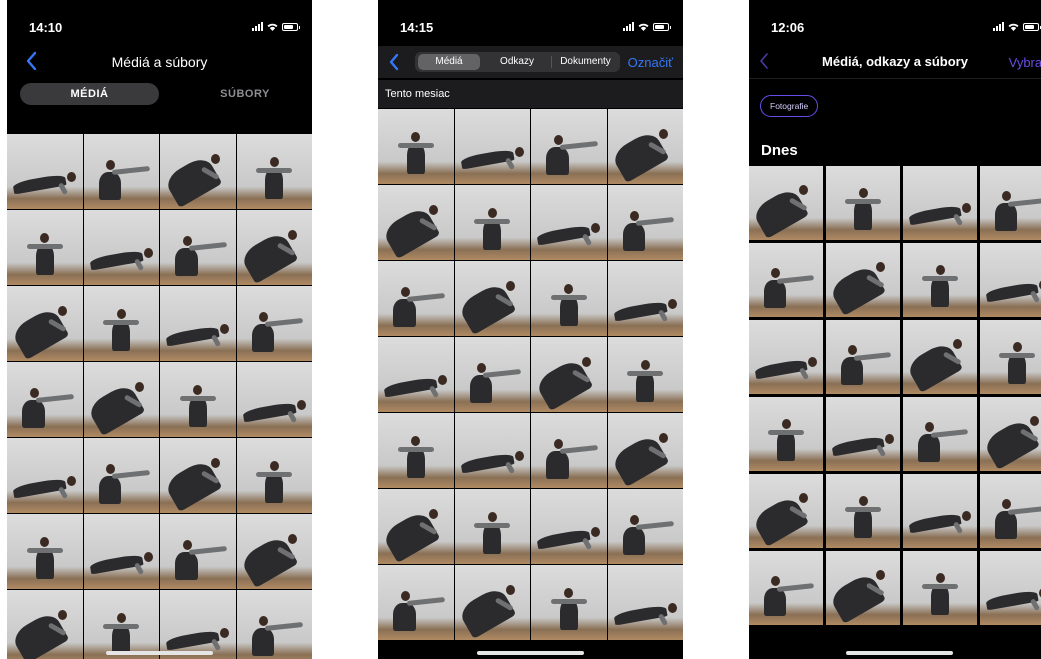 The image size is (1041, 659). I want to click on tab-documents: Dokumenty, so click(585, 62).